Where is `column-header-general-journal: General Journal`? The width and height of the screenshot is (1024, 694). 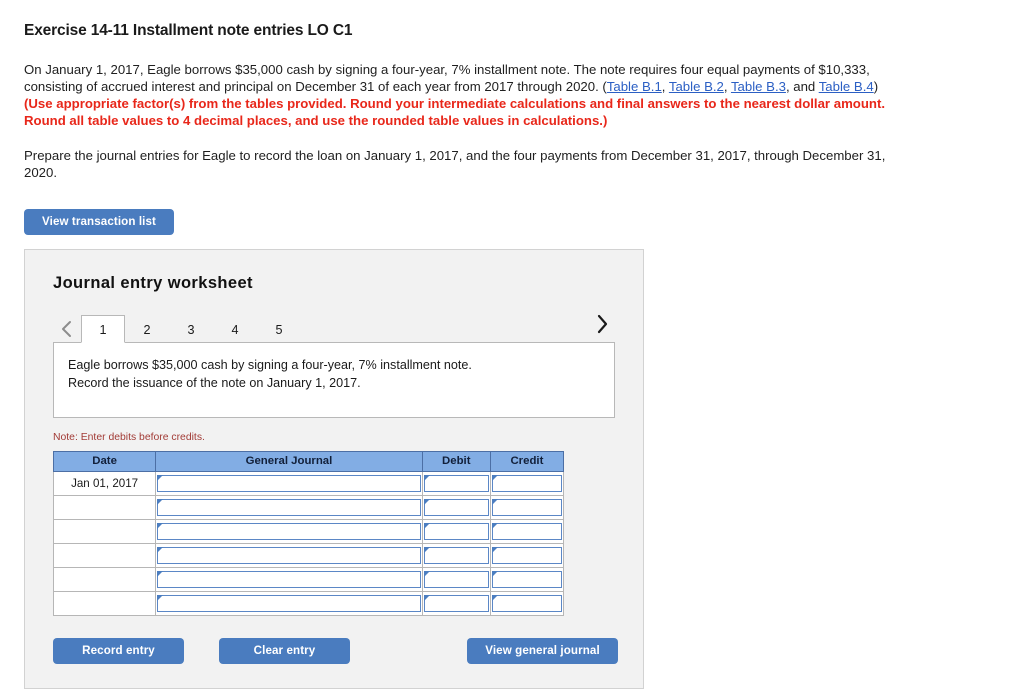
column-header-general-journal: General Journal is located at coordinates (289, 461).